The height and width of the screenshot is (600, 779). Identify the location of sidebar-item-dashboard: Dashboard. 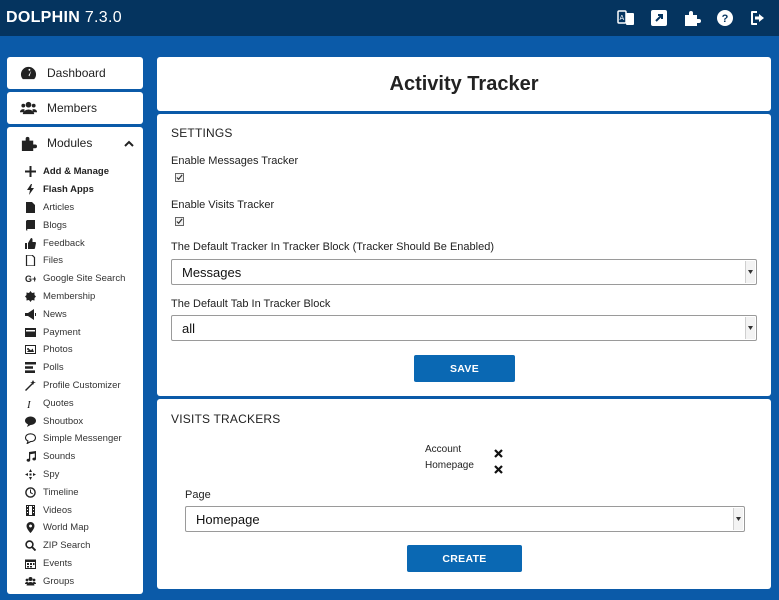
(75, 73).